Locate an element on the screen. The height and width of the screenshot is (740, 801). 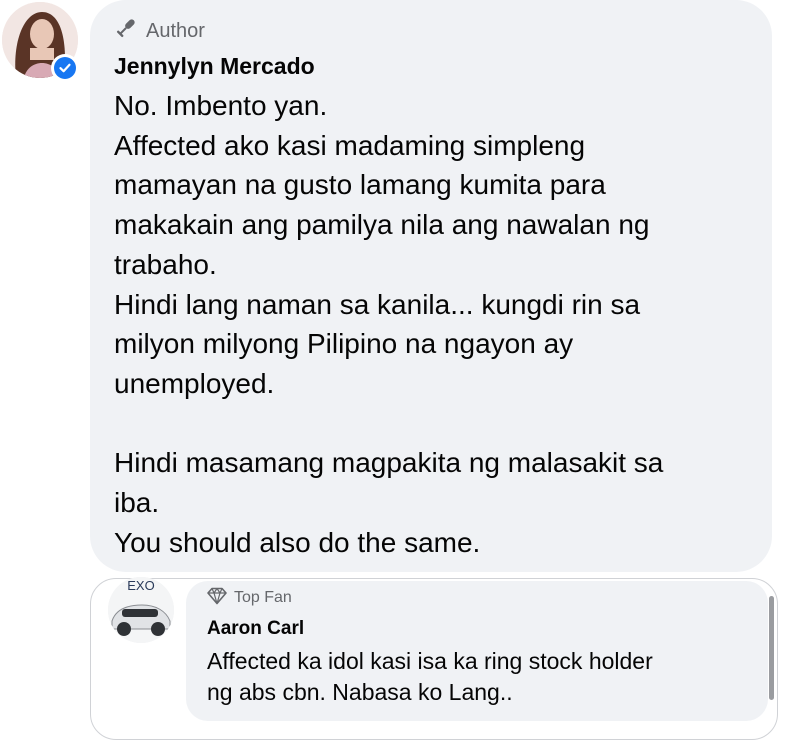
reply-avatar-image: EXO is located at coordinates (141, 610).